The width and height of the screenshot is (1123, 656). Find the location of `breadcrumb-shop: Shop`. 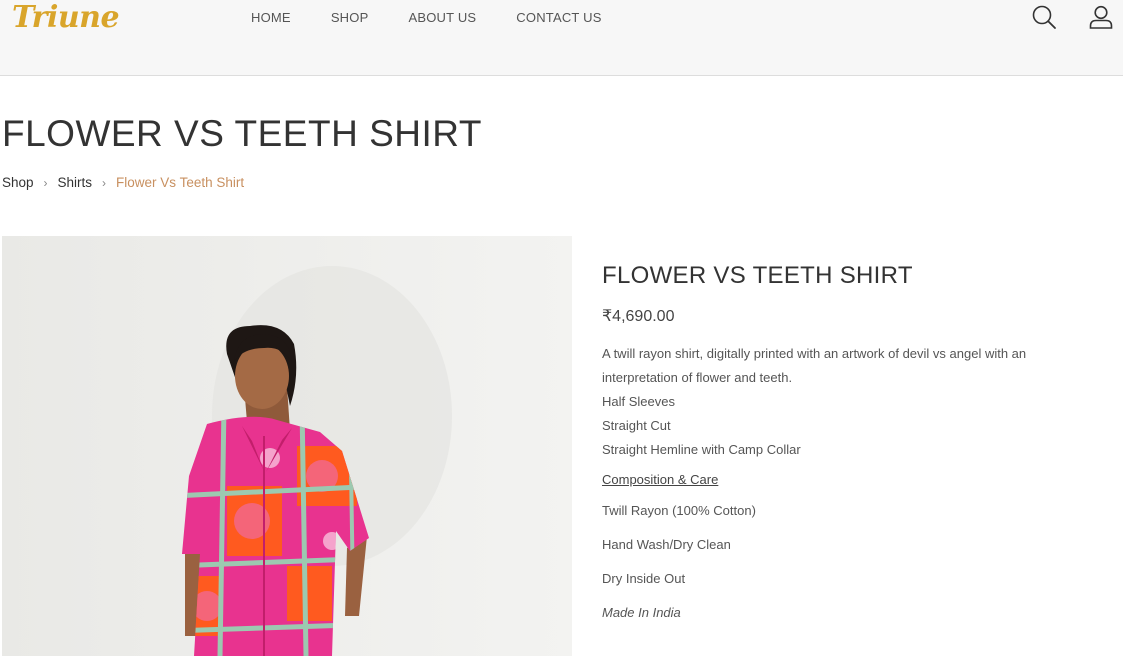

breadcrumb-shop: Shop is located at coordinates (18, 182).